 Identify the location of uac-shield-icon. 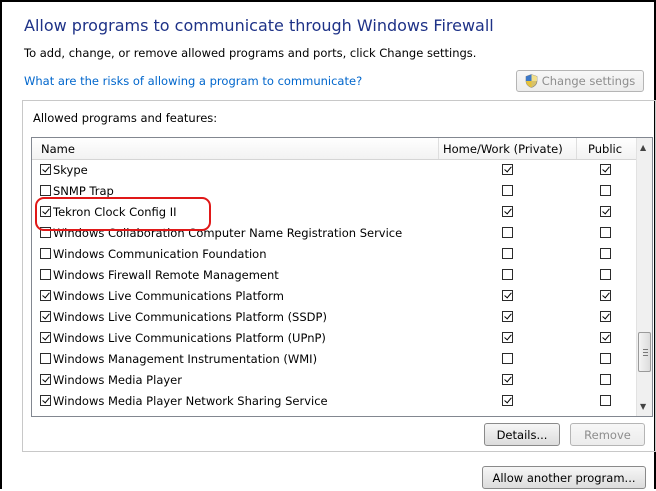
(531, 81).